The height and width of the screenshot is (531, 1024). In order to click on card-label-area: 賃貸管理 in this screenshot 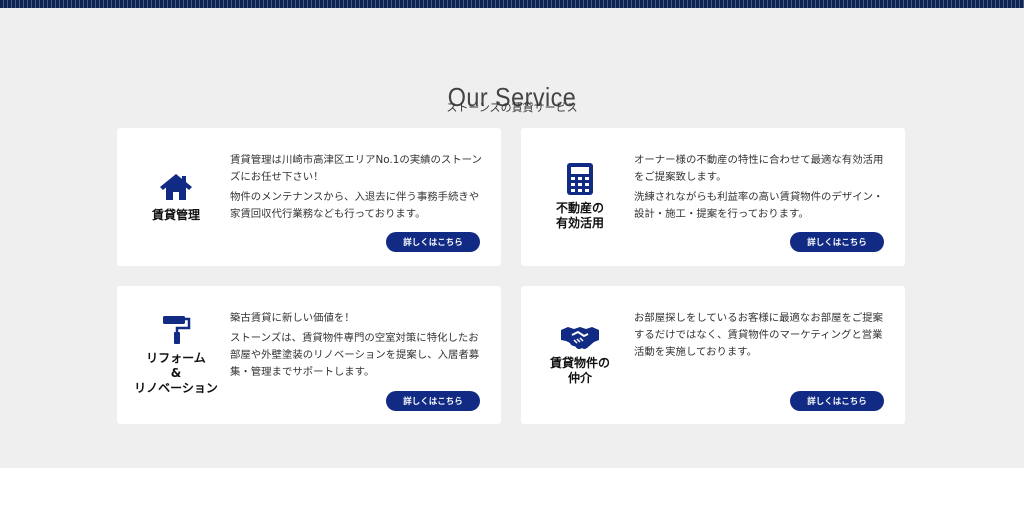, I will do `click(176, 197)`.